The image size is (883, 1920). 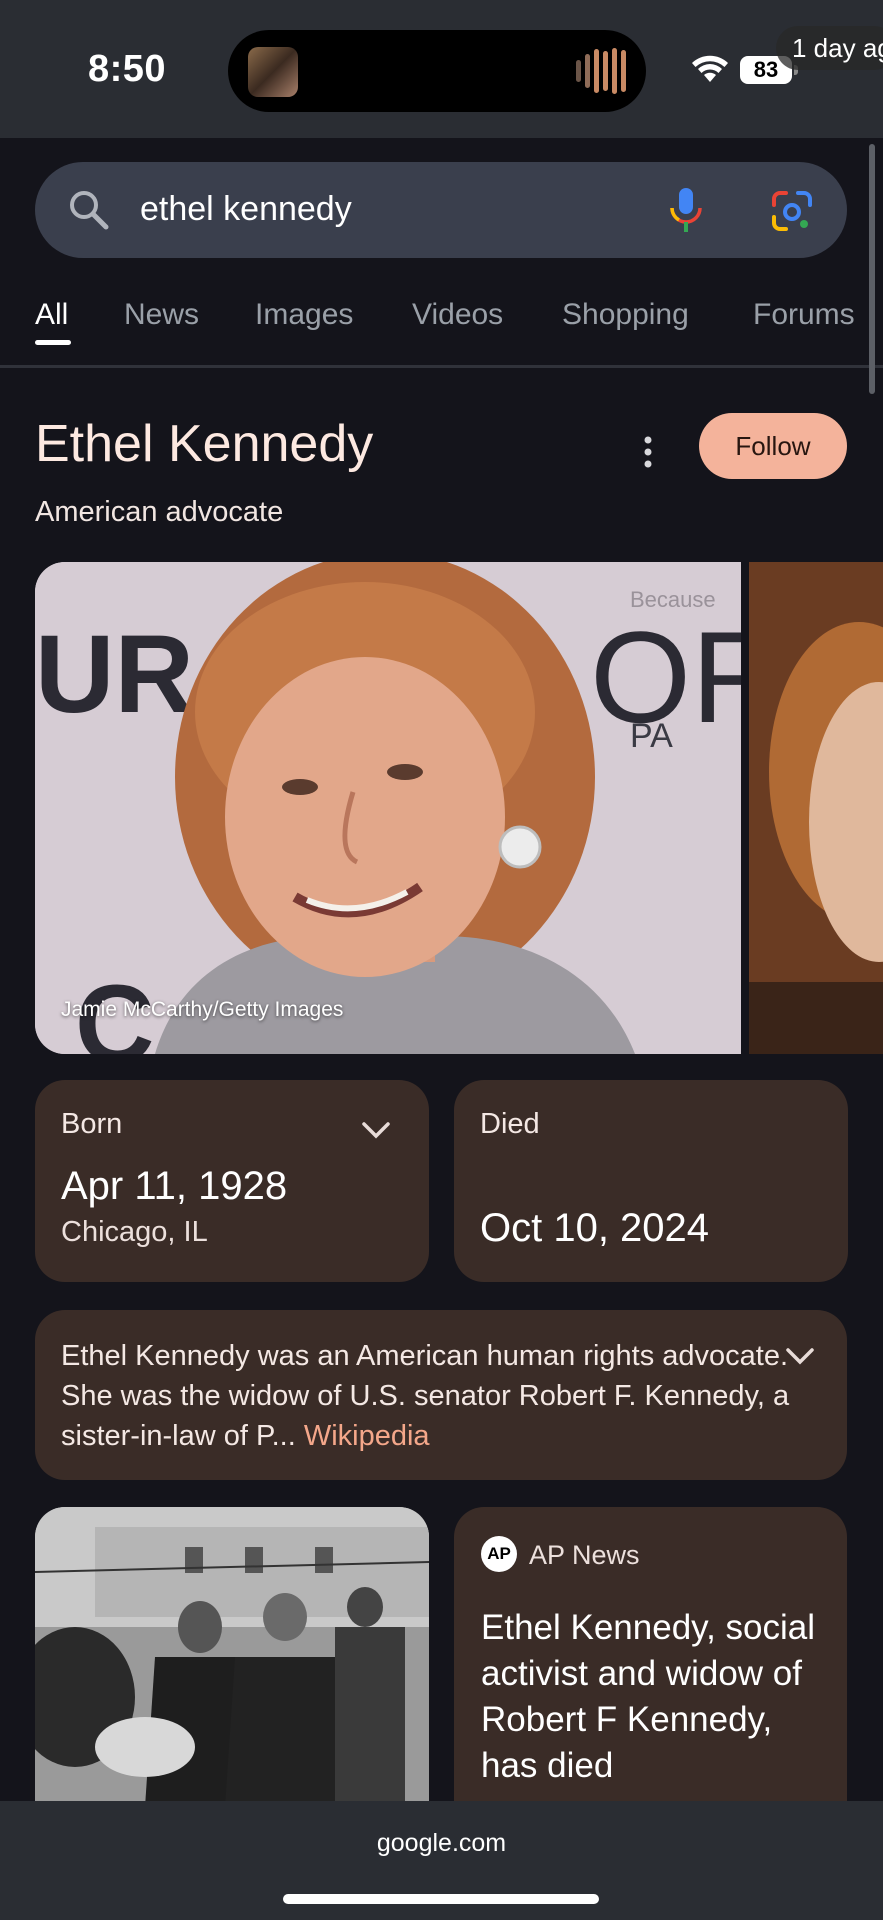 I want to click on wifi-icon, so click(x=710, y=68).